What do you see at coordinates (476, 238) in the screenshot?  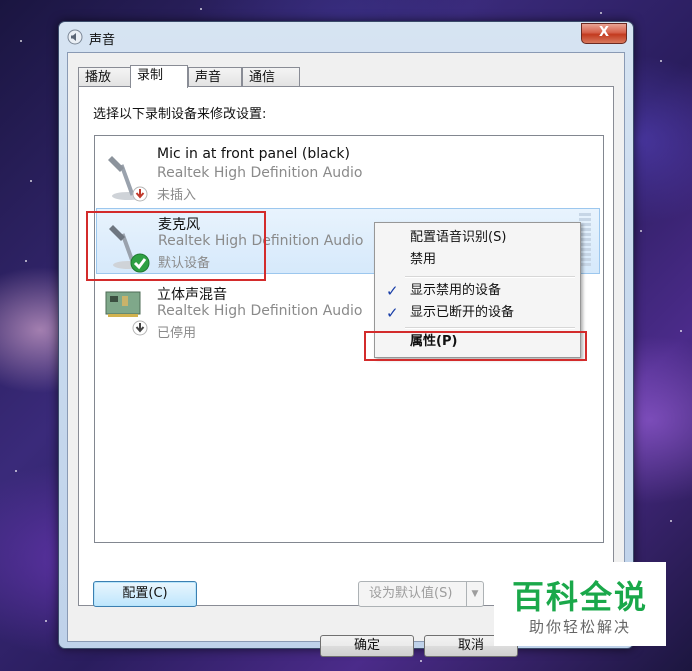 I see `menu-item-configure-speech: 配置语音识别(S)` at bounding box center [476, 238].